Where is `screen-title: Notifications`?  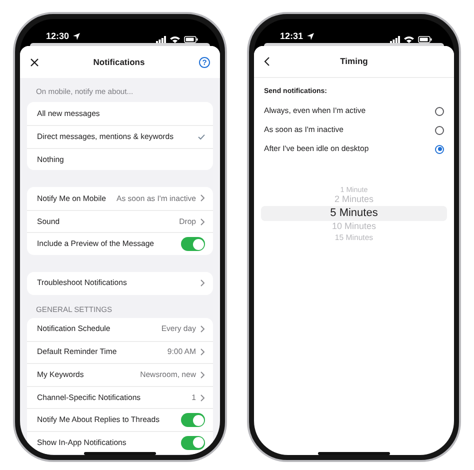 screen-title: Notifications is located at coordinates (119, 62).